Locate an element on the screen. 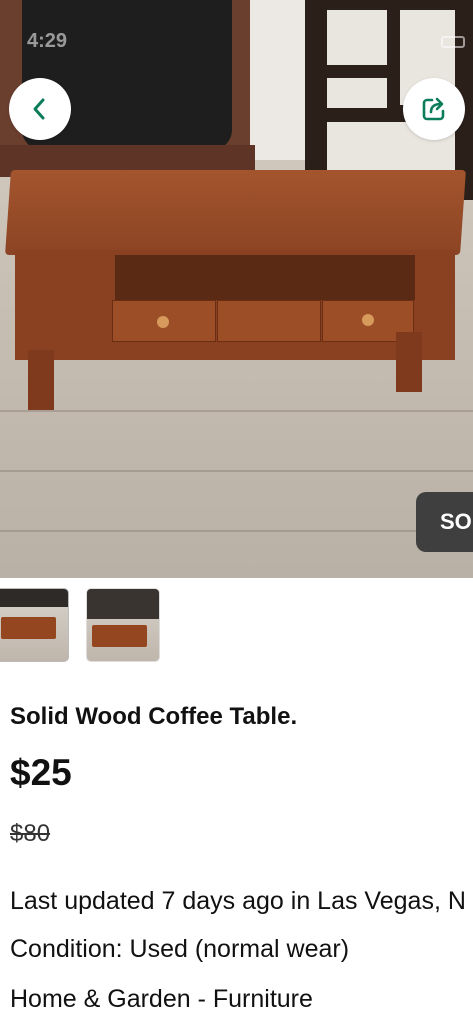 The image size is (473, 1024). category-text: Home & Garden - Furniture is located at coordinates (161, 999).